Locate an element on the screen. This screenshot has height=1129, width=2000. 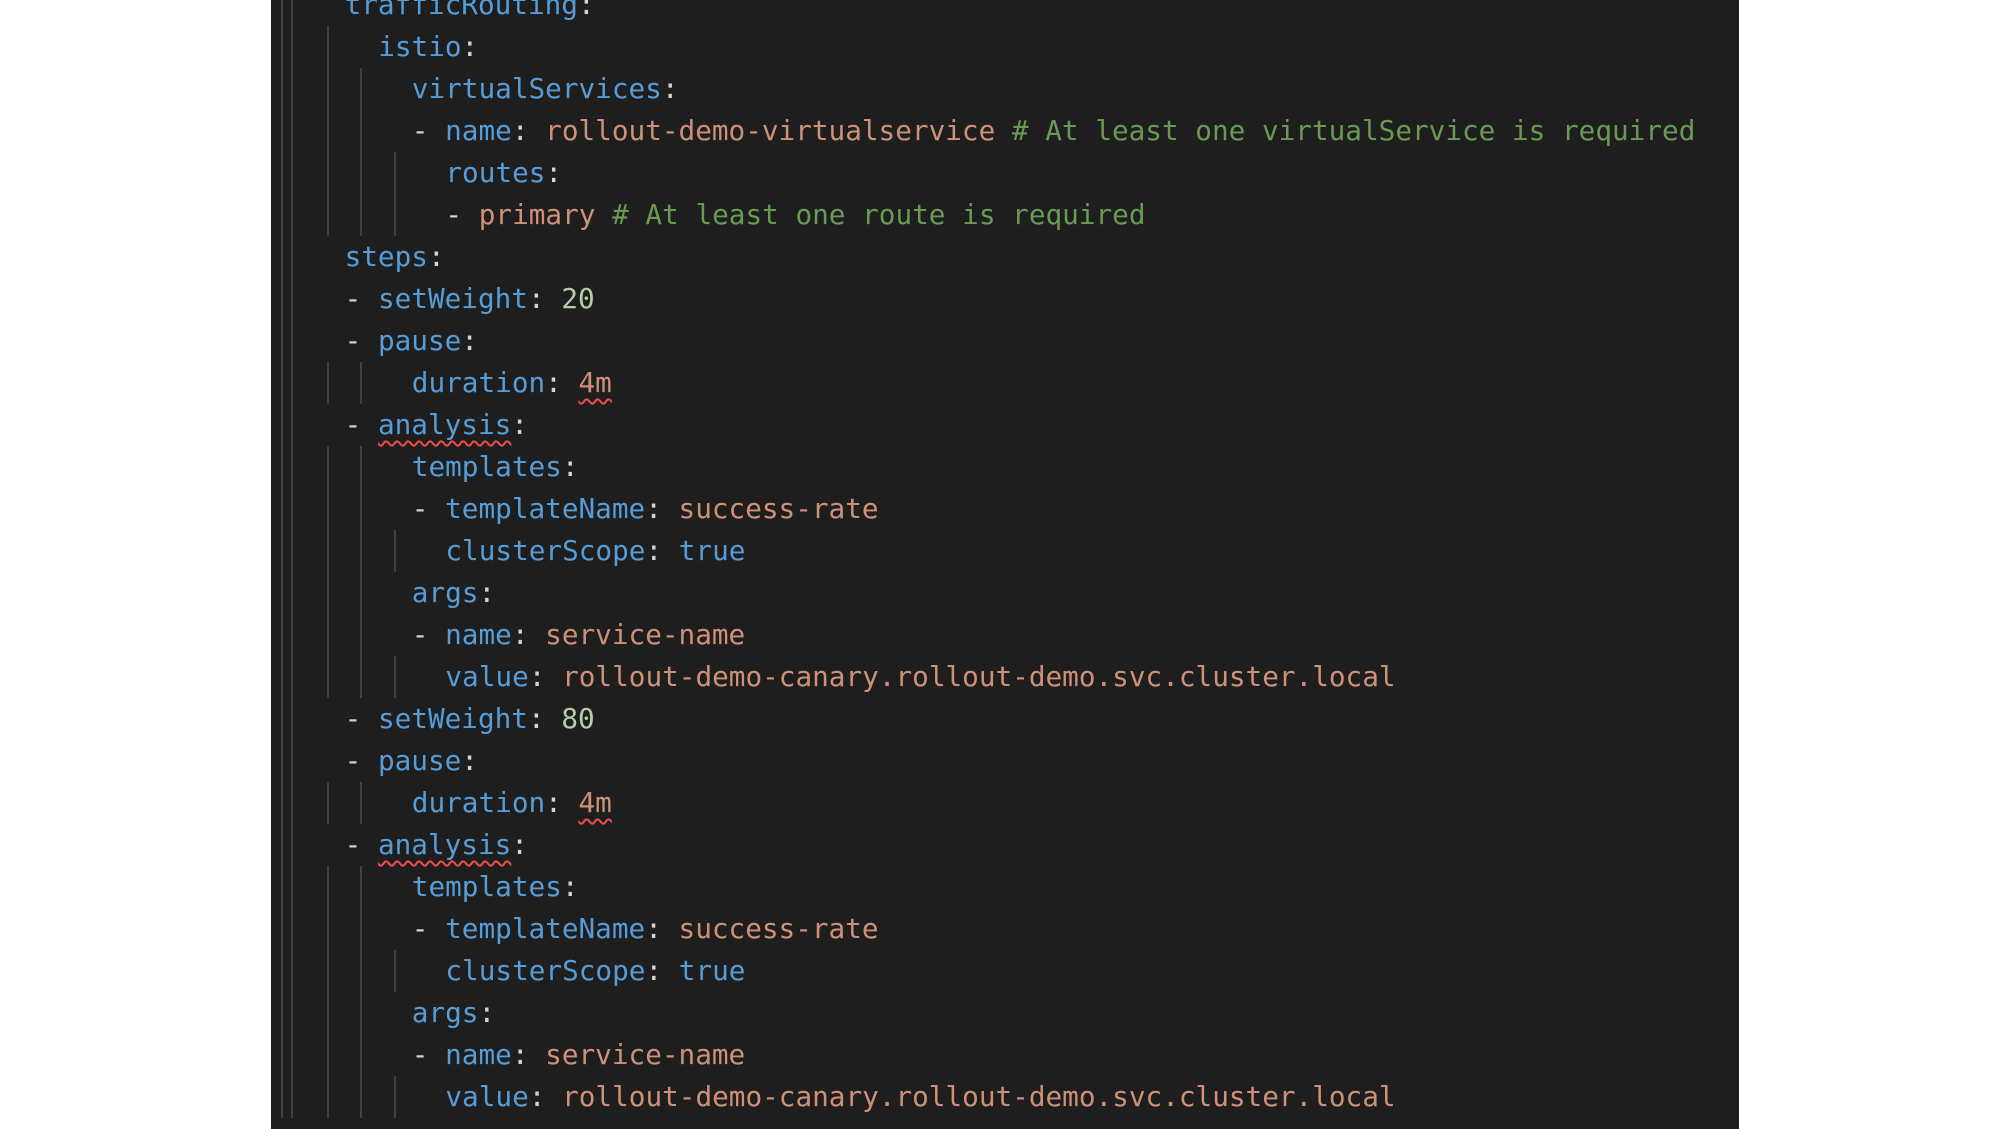
yaml-key: routes is located at coordinates (495, 172).